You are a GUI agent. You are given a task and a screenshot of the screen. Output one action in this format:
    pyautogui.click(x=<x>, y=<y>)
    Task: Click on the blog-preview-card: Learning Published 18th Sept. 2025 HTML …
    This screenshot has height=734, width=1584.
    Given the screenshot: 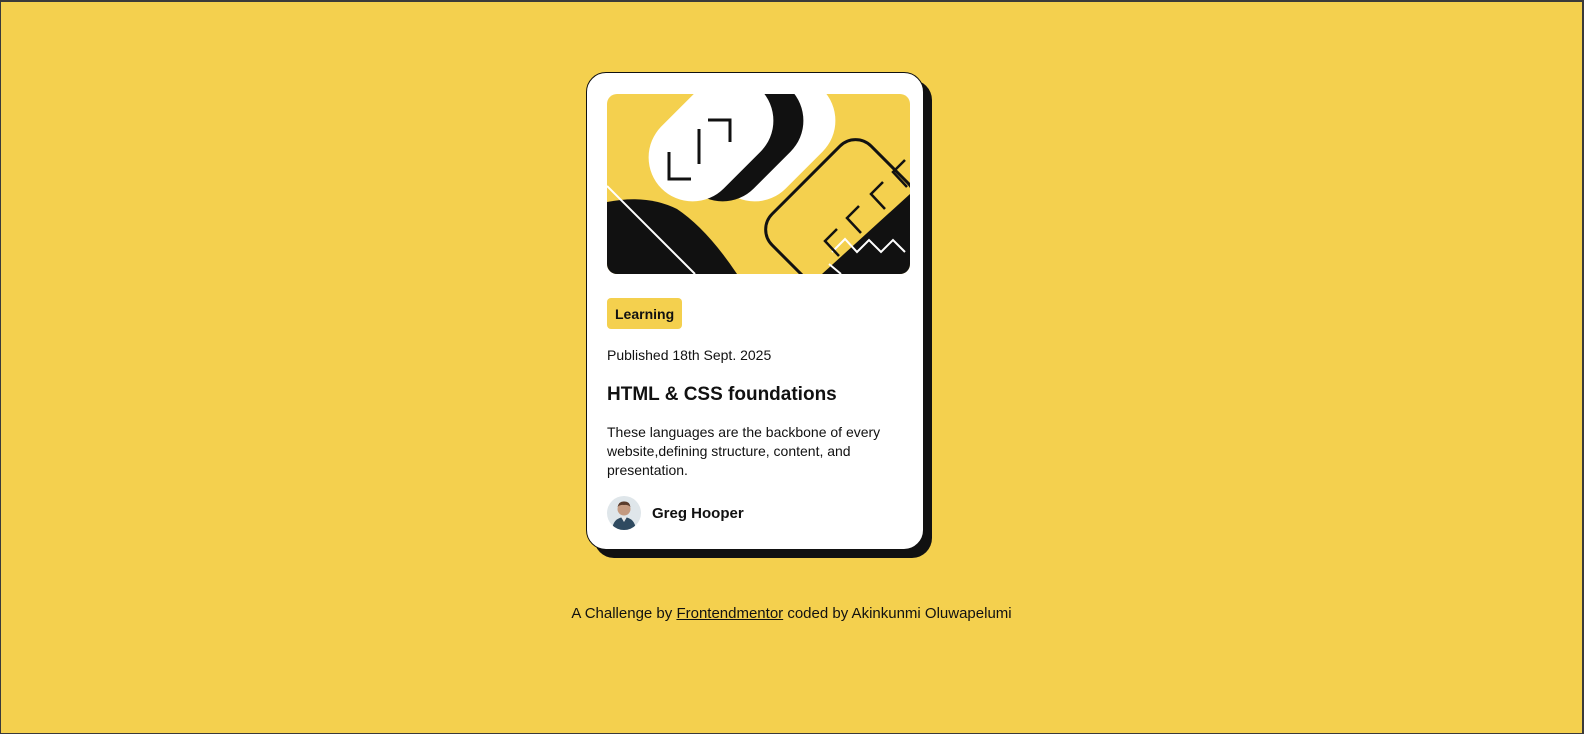 What is the action you would take?
    pyautogui.click(x=755, y=311)
    